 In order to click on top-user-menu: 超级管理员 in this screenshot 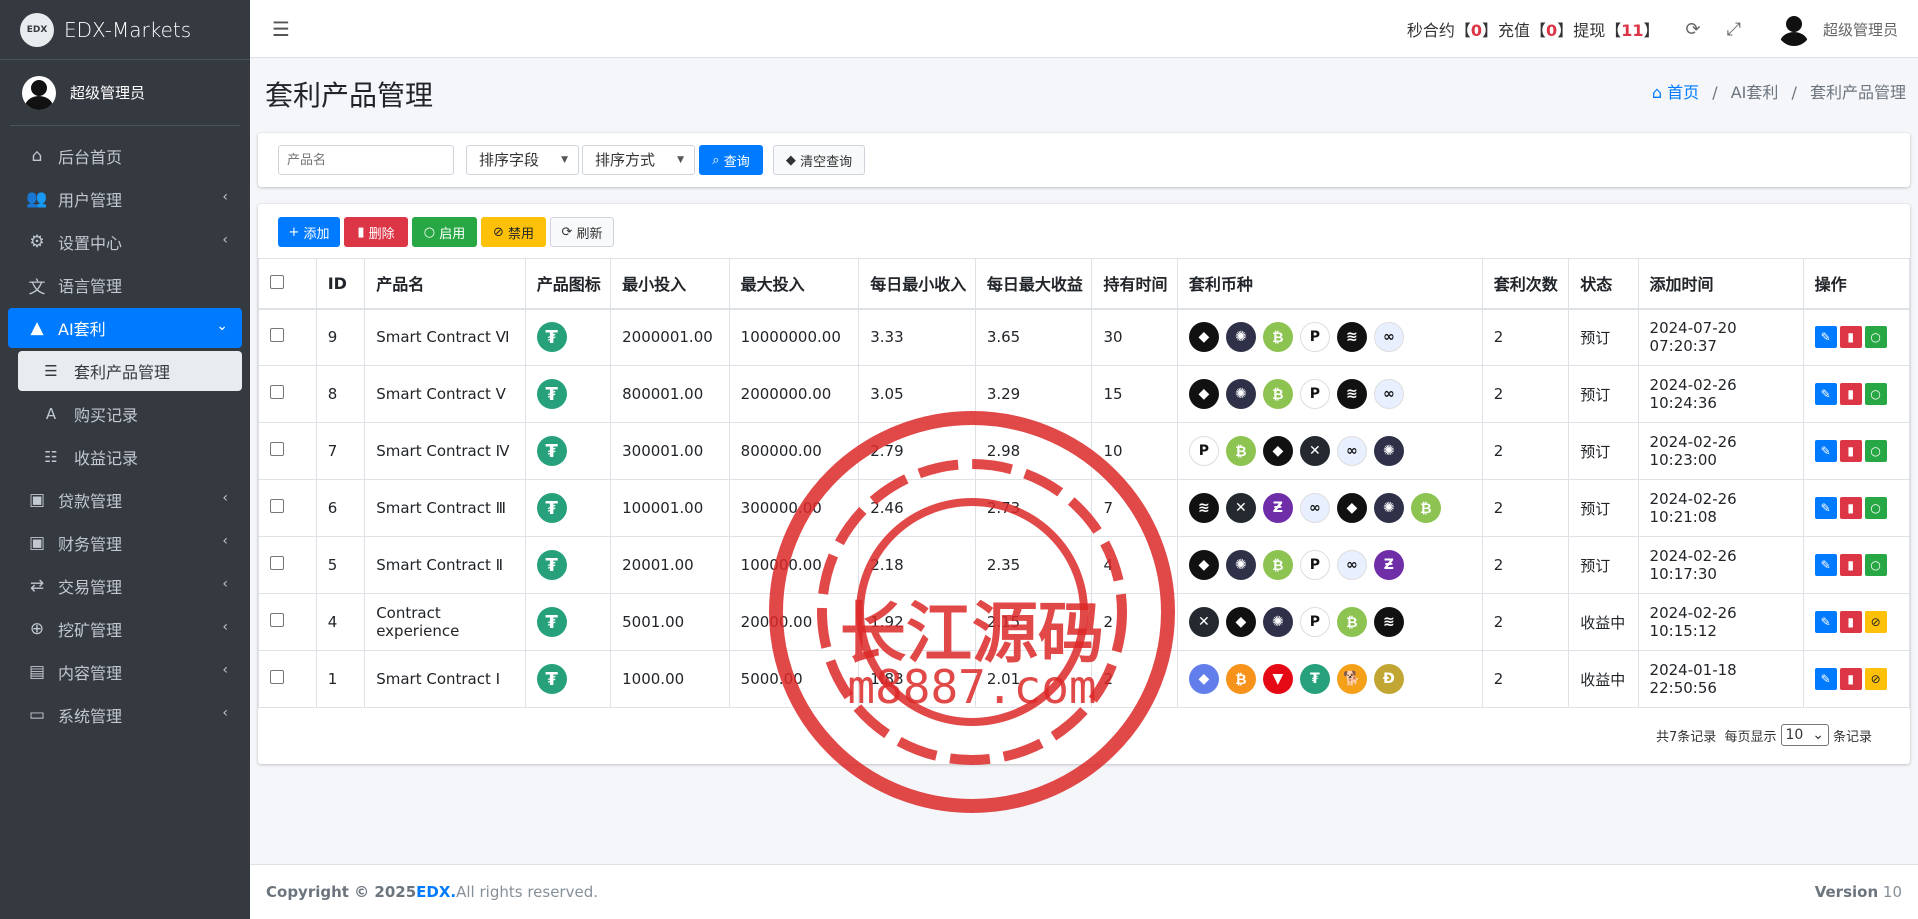, I will do `click(1837, 29)`.